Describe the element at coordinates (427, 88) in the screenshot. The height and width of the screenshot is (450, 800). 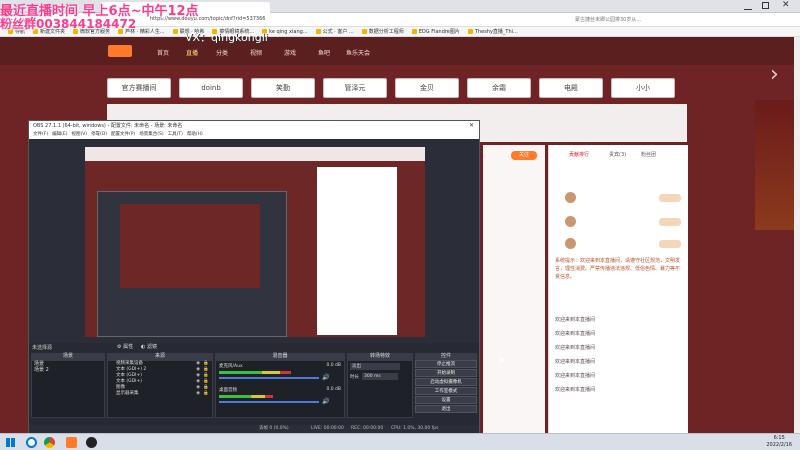
I see `streamer-tag-button: 金贝` at that location.